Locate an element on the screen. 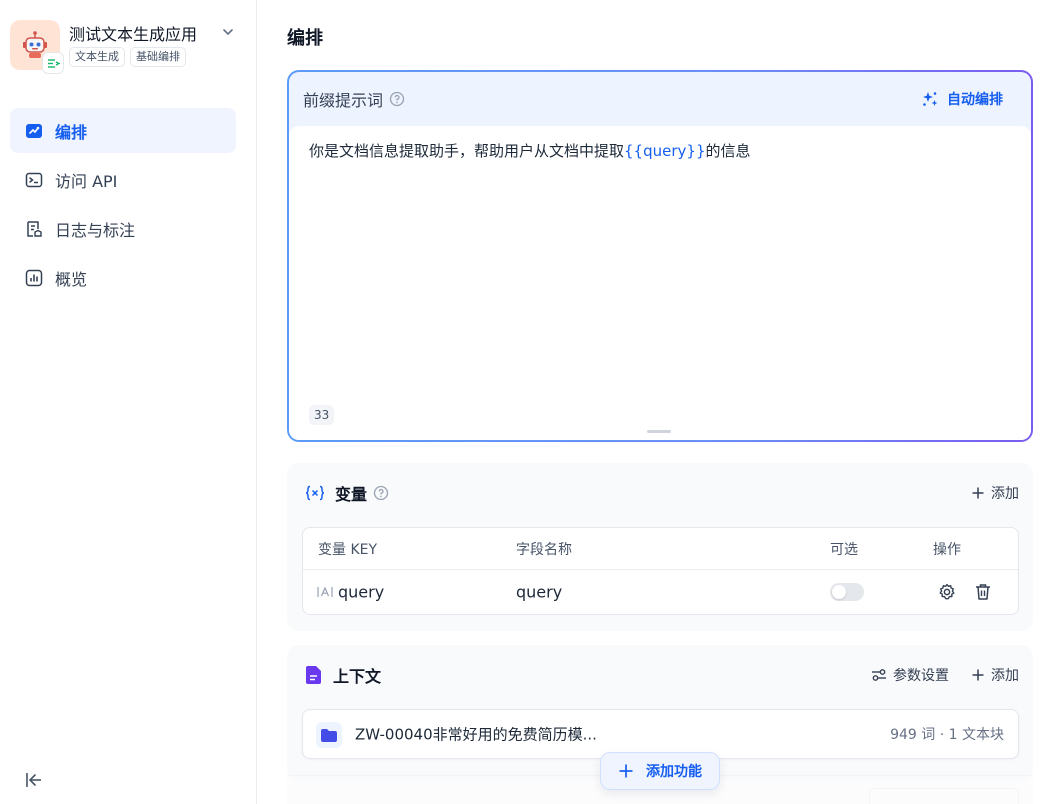 This screenshot has width=1054, height=804. variables-title: 变量 is located at coordinates (351, 494).